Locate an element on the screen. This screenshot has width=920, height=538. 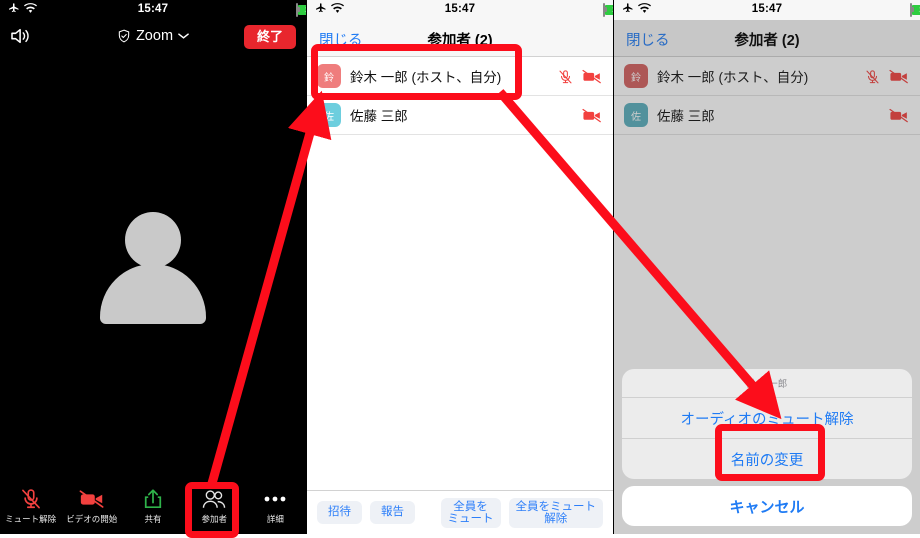
toolbar-participants-button: 参加者 is located at coordinates (214, 507).